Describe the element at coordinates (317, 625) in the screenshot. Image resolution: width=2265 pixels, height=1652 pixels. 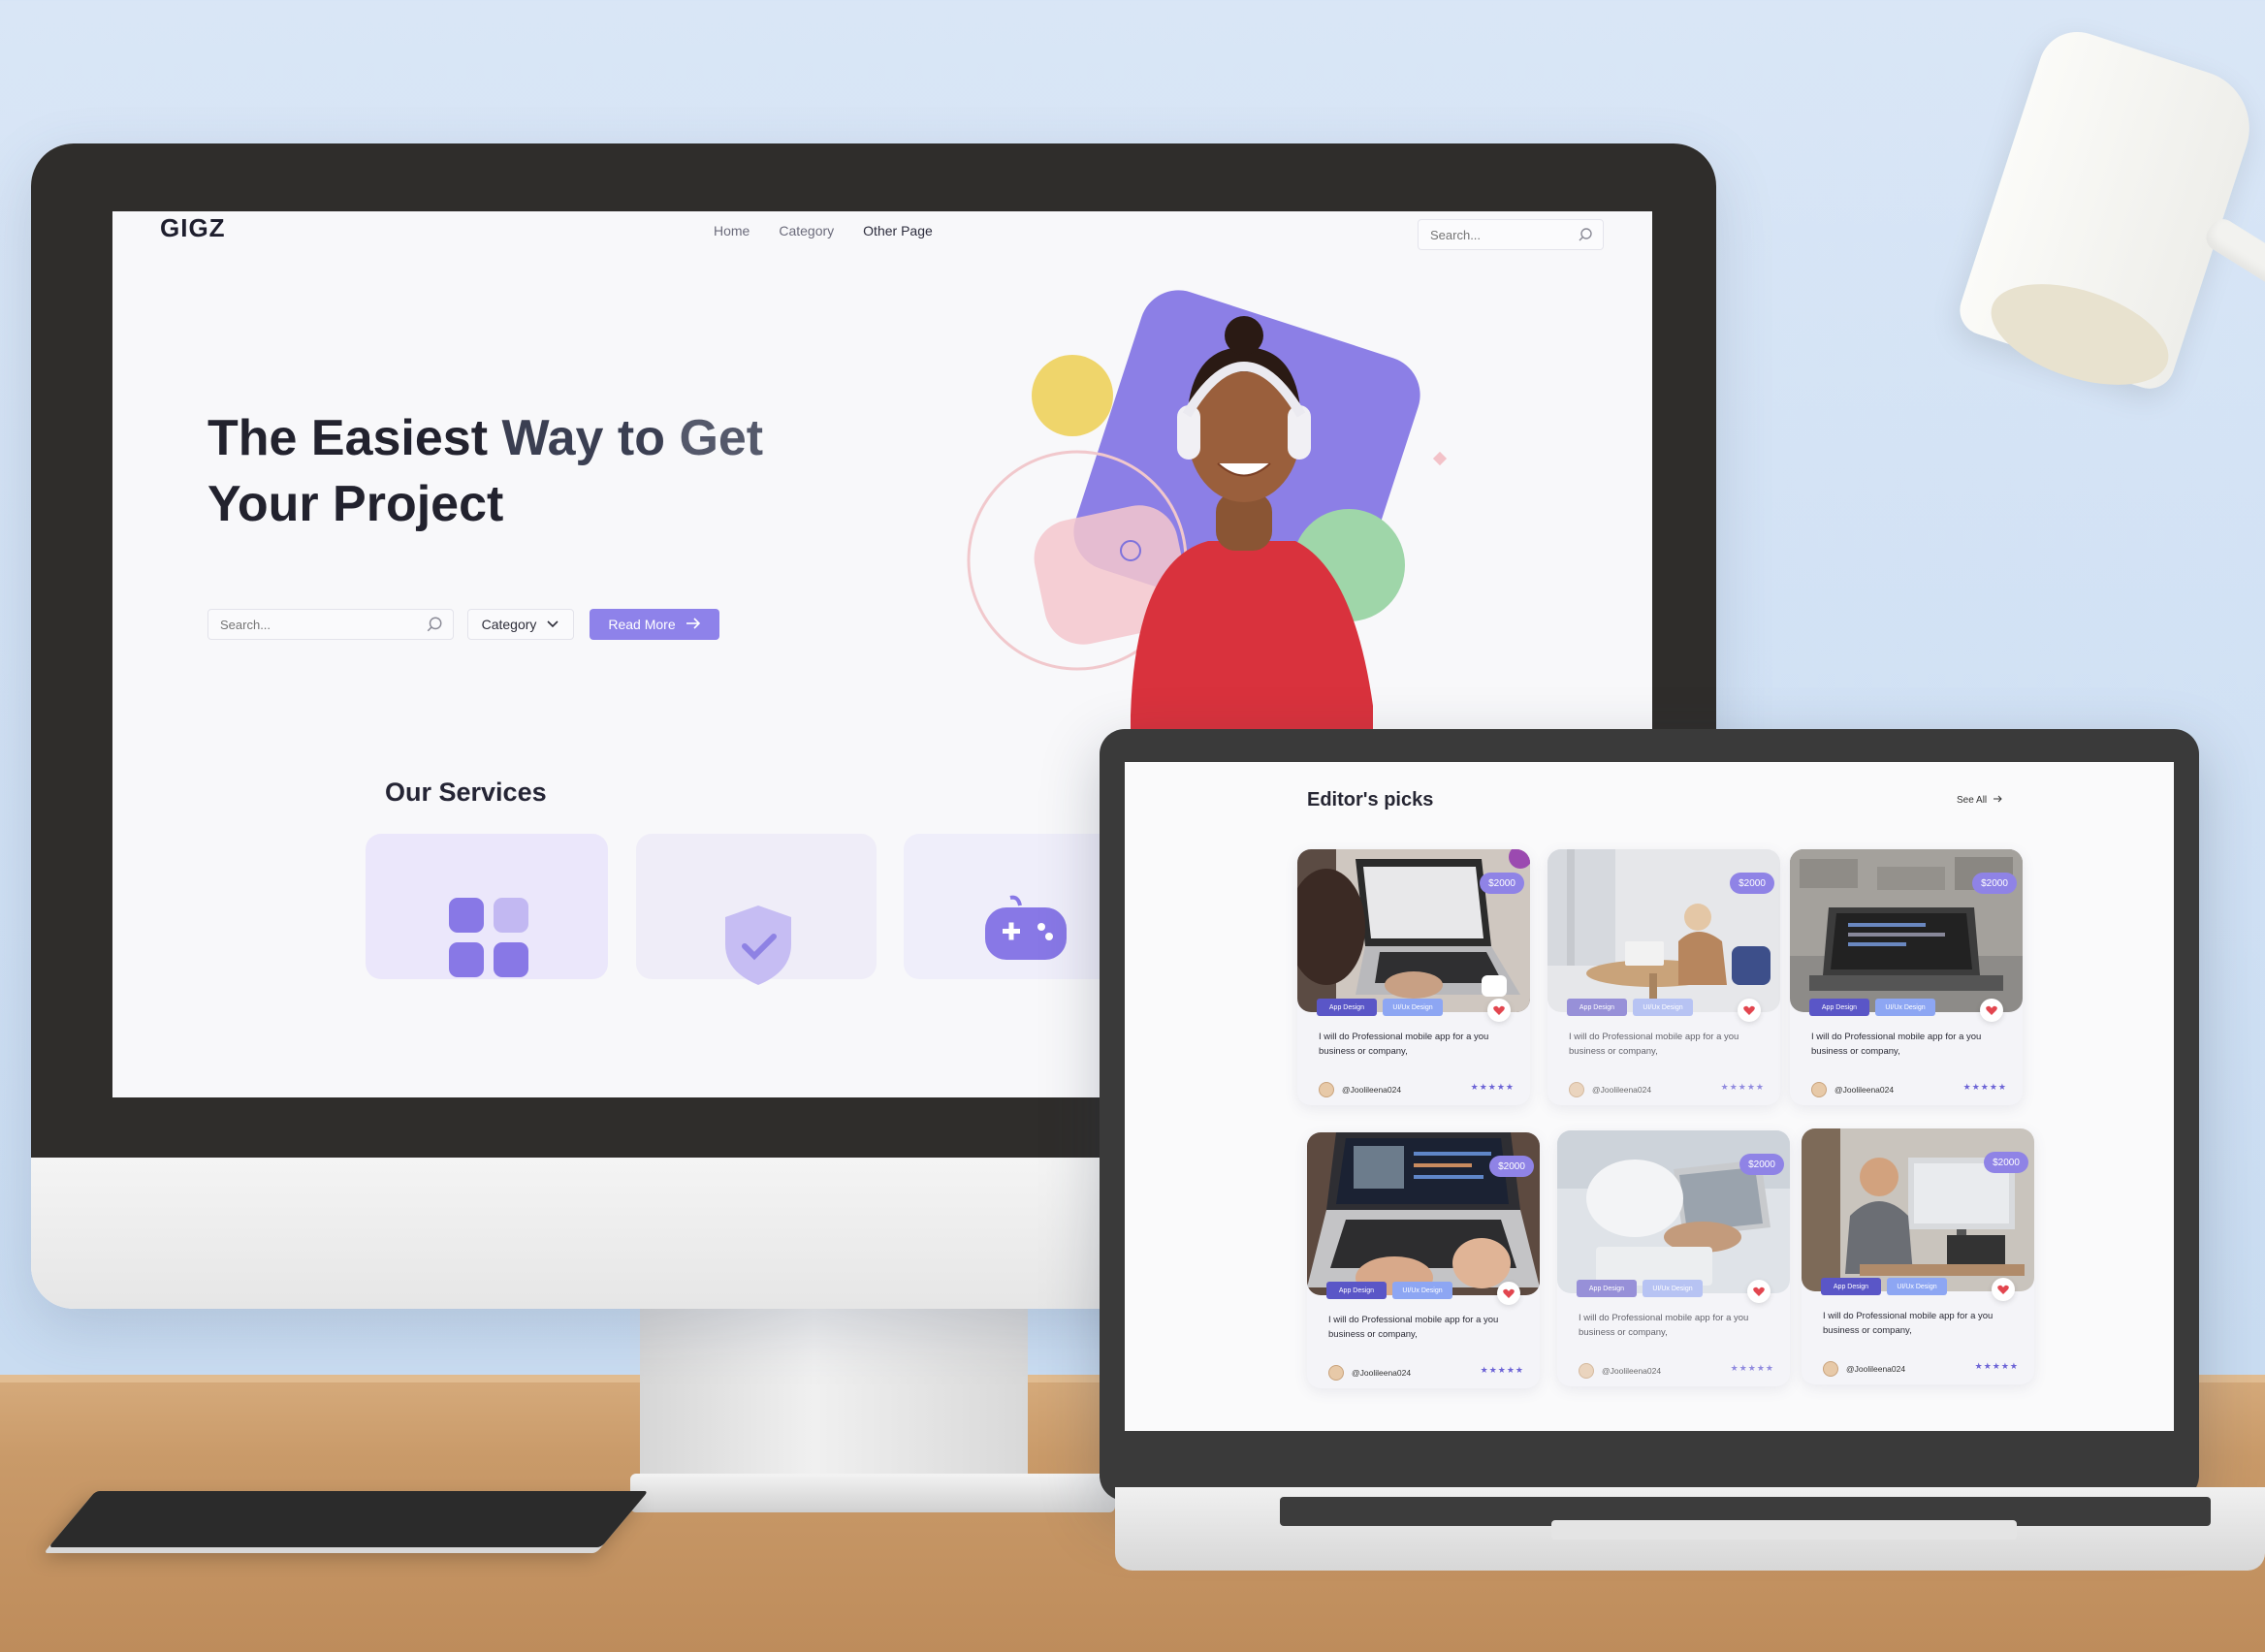
I see `hero-search-input` at that location.